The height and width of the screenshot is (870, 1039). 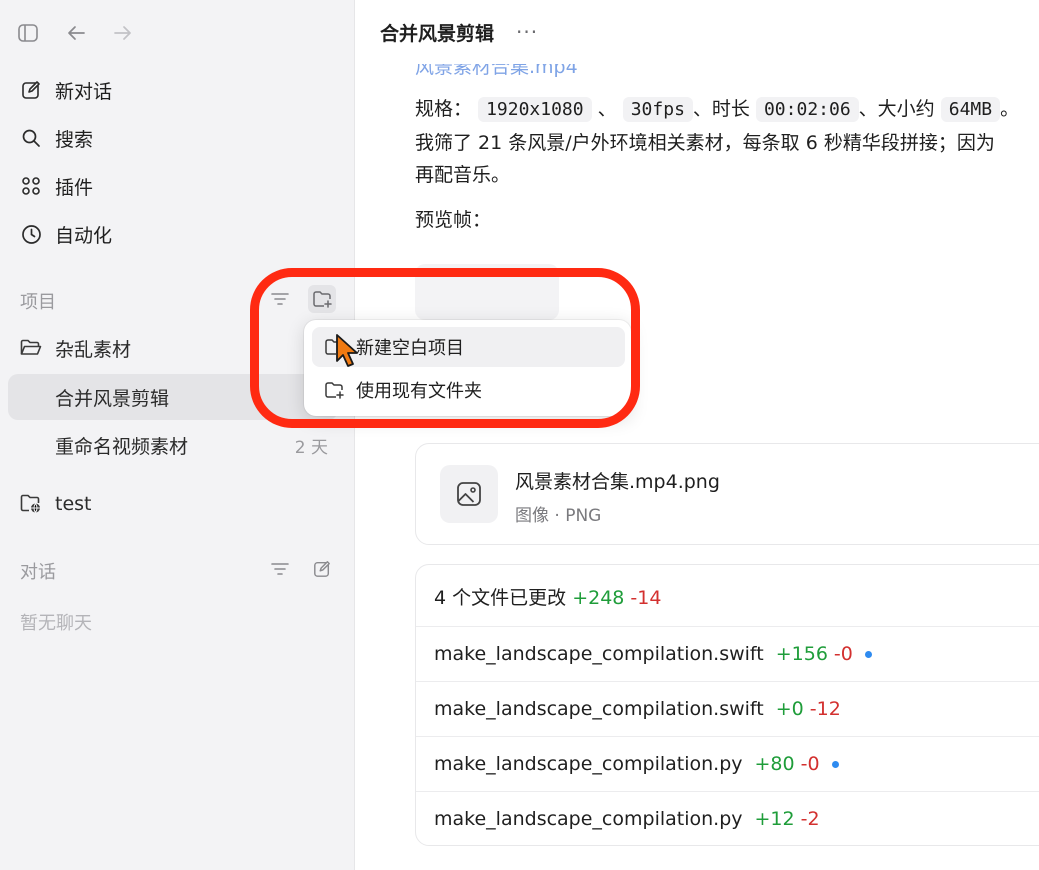 I want to click on sidebar-toggle-icon, so click(x=28, y=33).